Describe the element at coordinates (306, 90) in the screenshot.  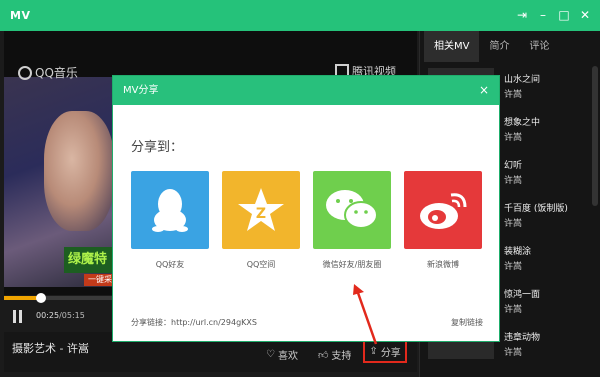
I see `dialog-title-bar: MV分享 ×` at that location.